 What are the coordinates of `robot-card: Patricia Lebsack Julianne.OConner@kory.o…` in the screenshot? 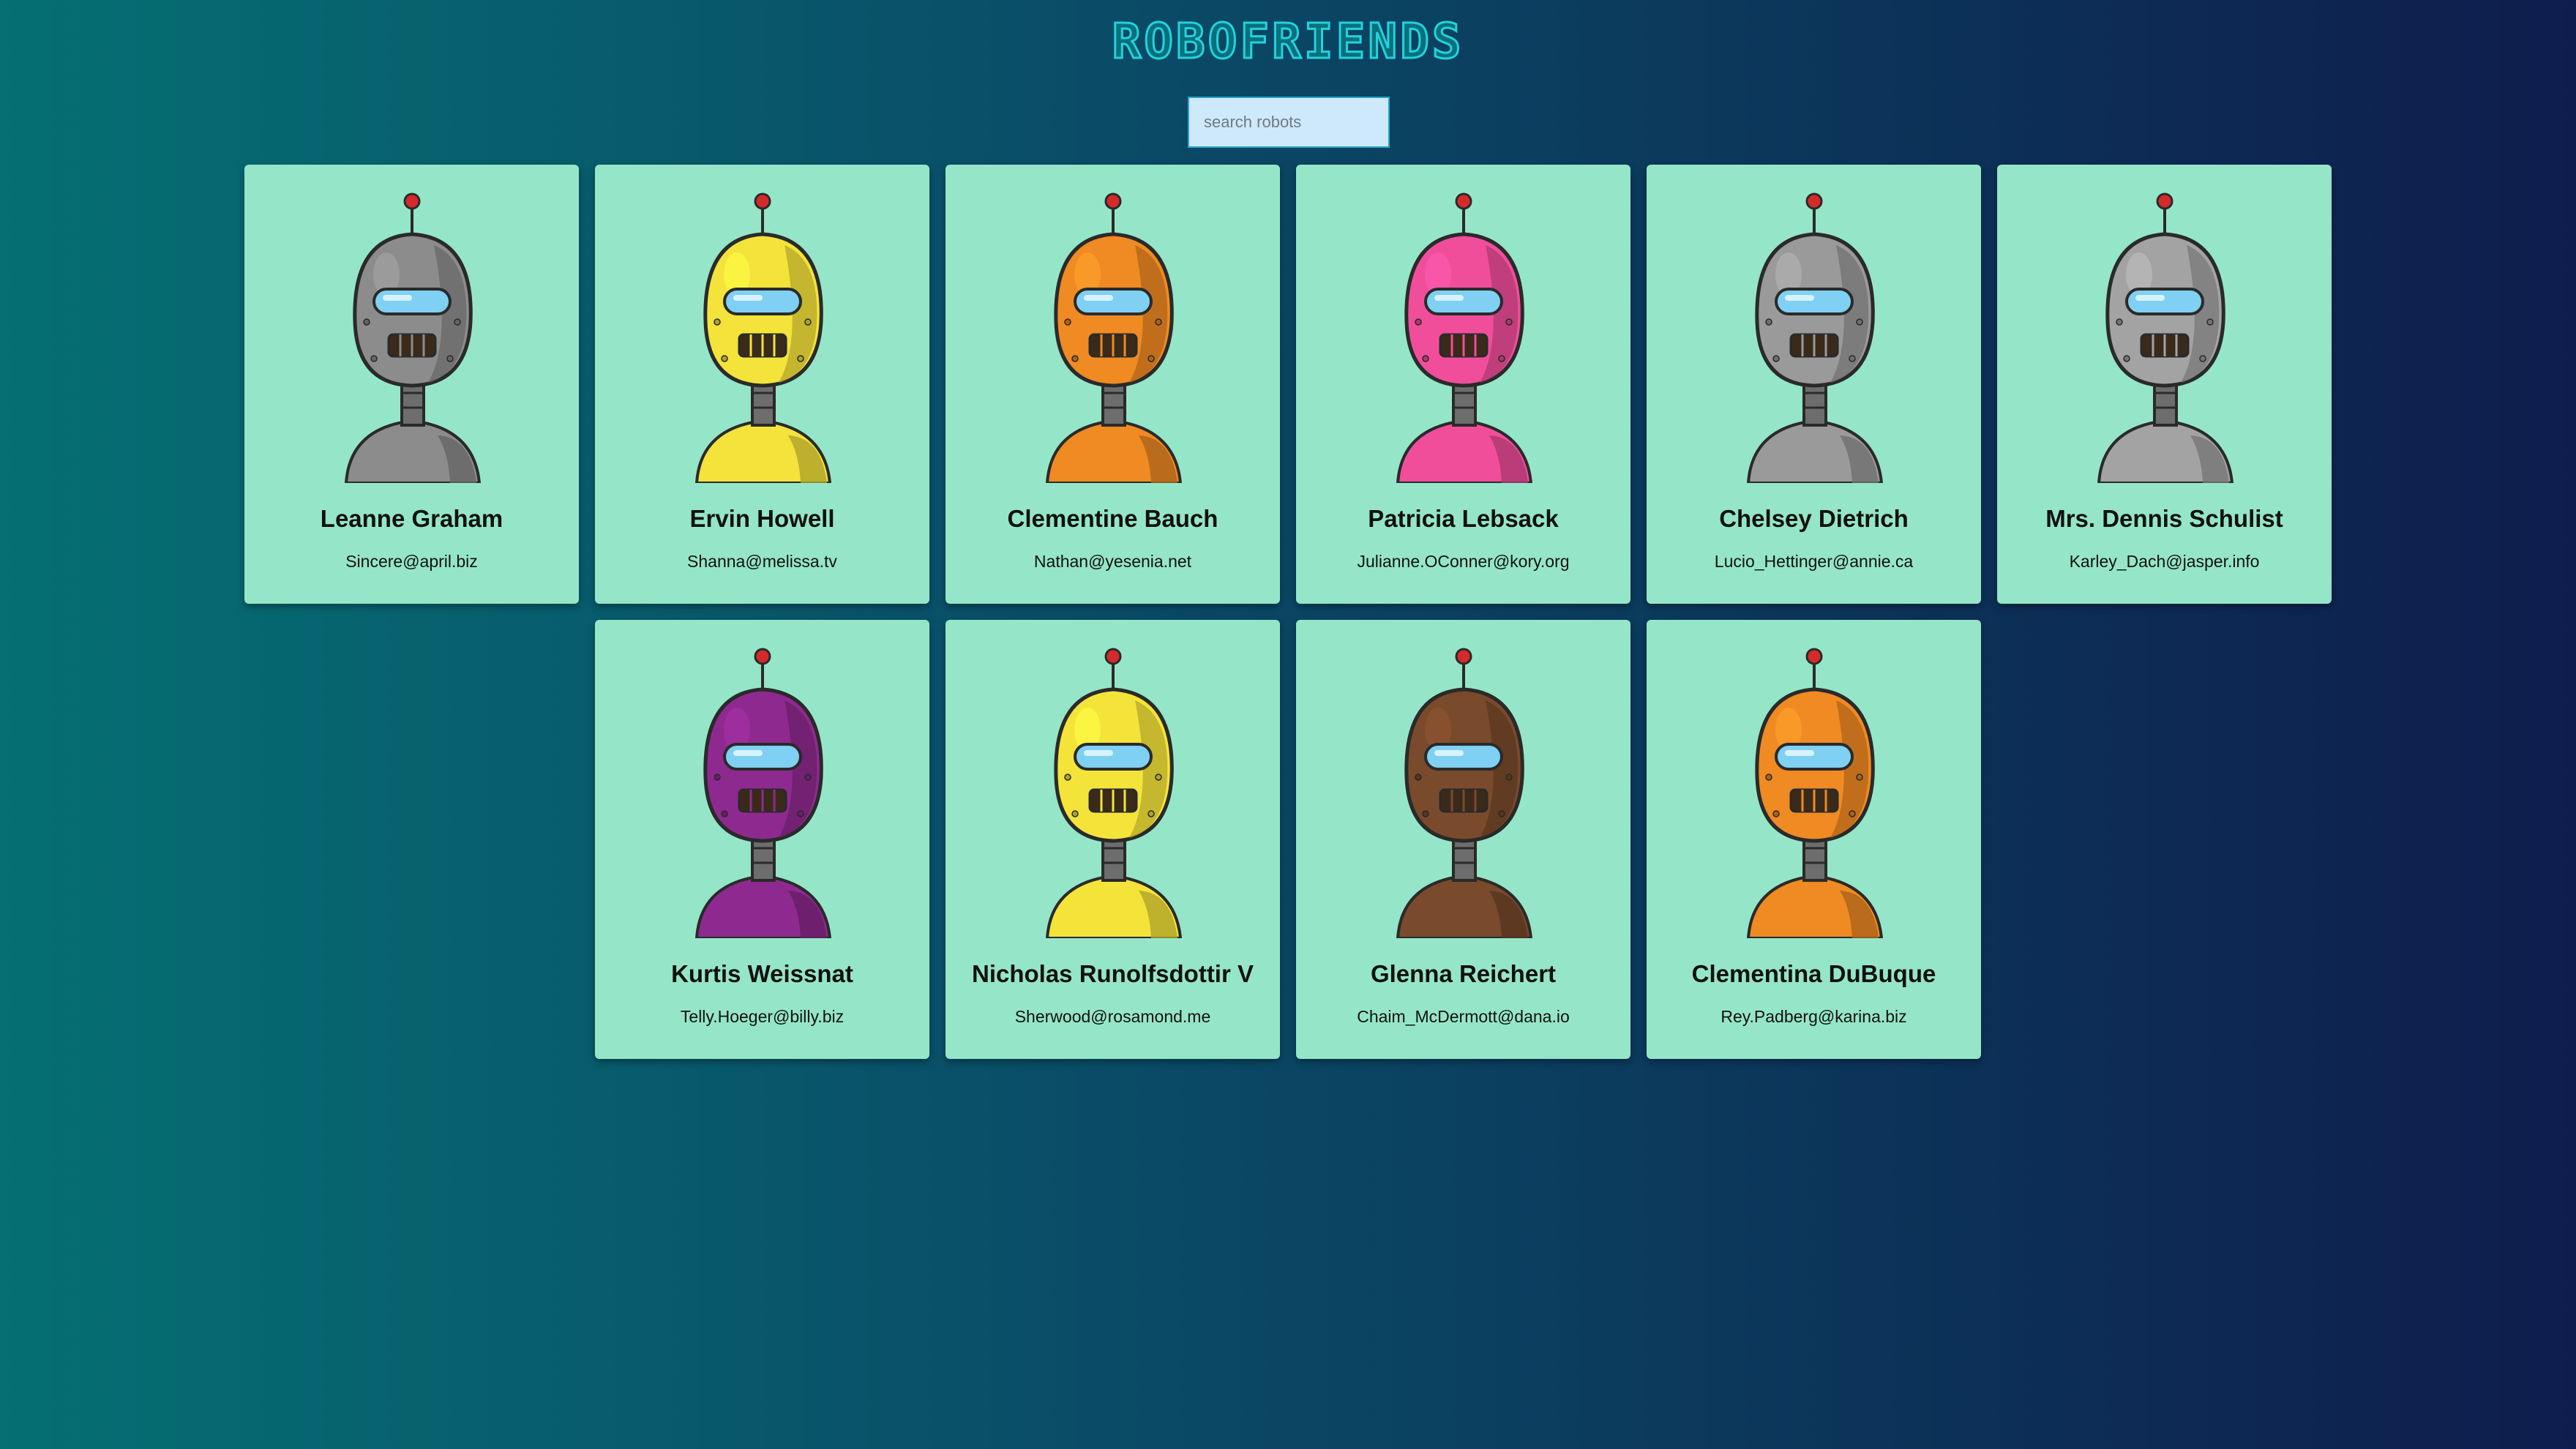 It's located at (1463, 384).